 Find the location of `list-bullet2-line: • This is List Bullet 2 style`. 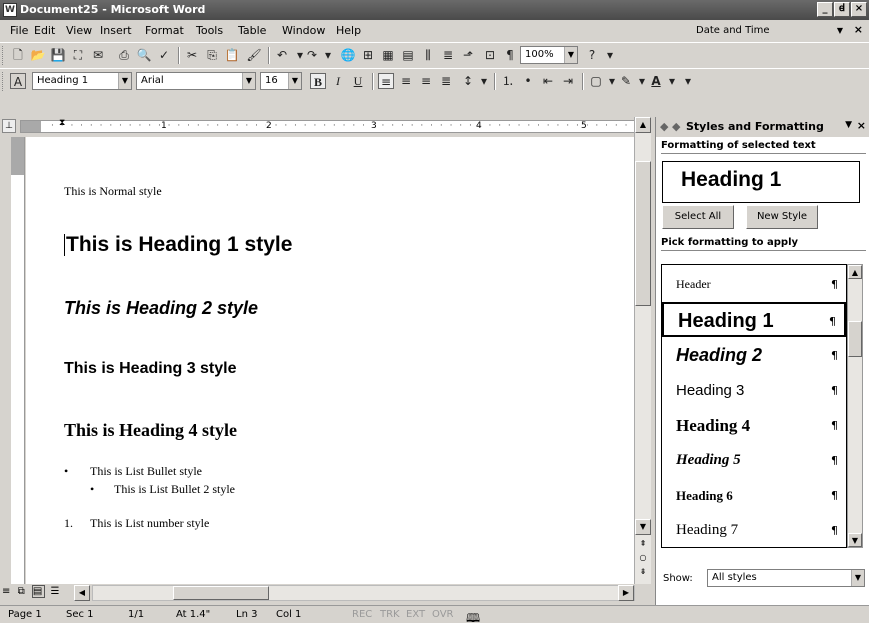

list-bullet2-line: • This is List Bullet 2 style is located at coordinates (162, 489).